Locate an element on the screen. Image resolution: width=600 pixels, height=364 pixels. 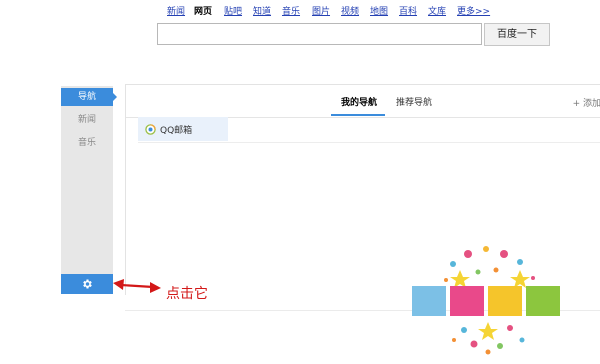
qq-mail-icon is located at coordinates (150, 129).